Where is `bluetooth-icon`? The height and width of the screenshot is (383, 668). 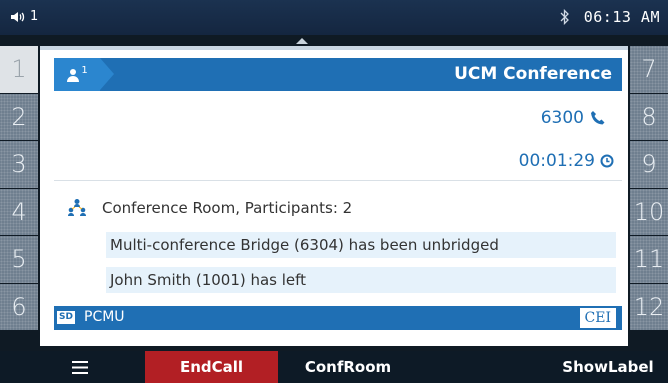
bluetooth-icon is located at coordinates (564, 17).